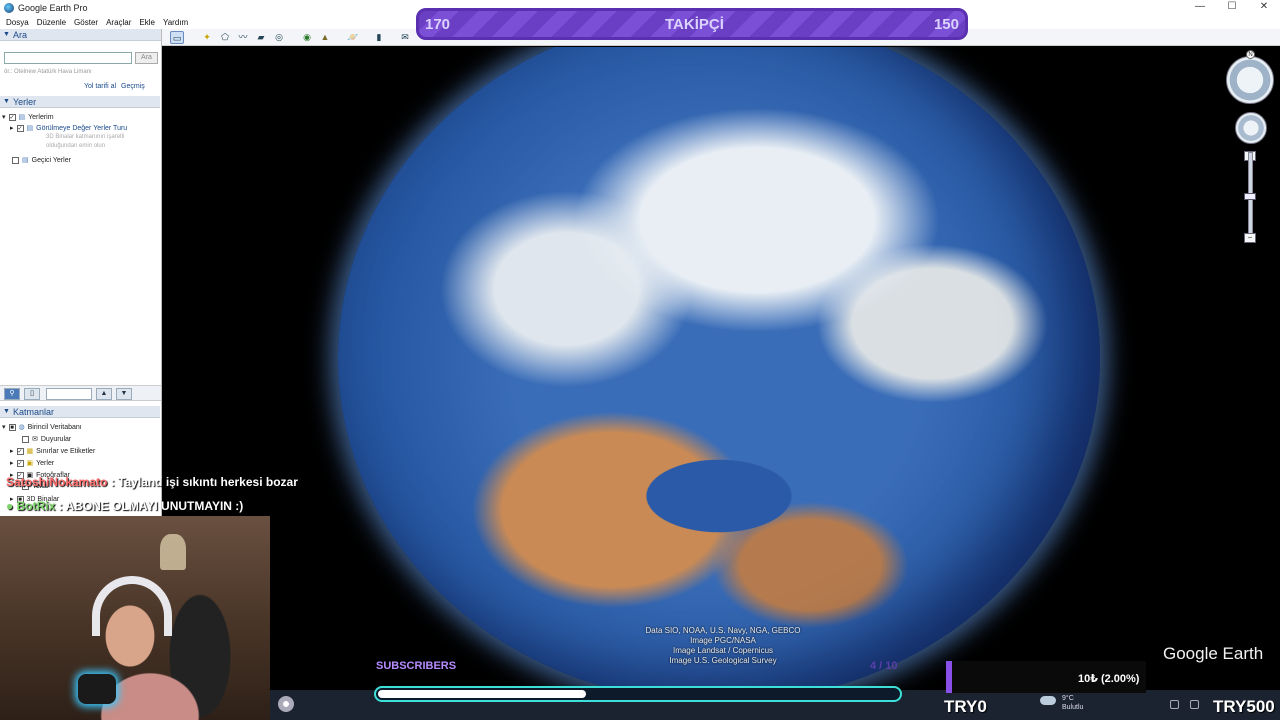 Image resolution: width=1280 pixels, height=720 pixels. I want to click on email-icon: ✉, so click(405, 37).